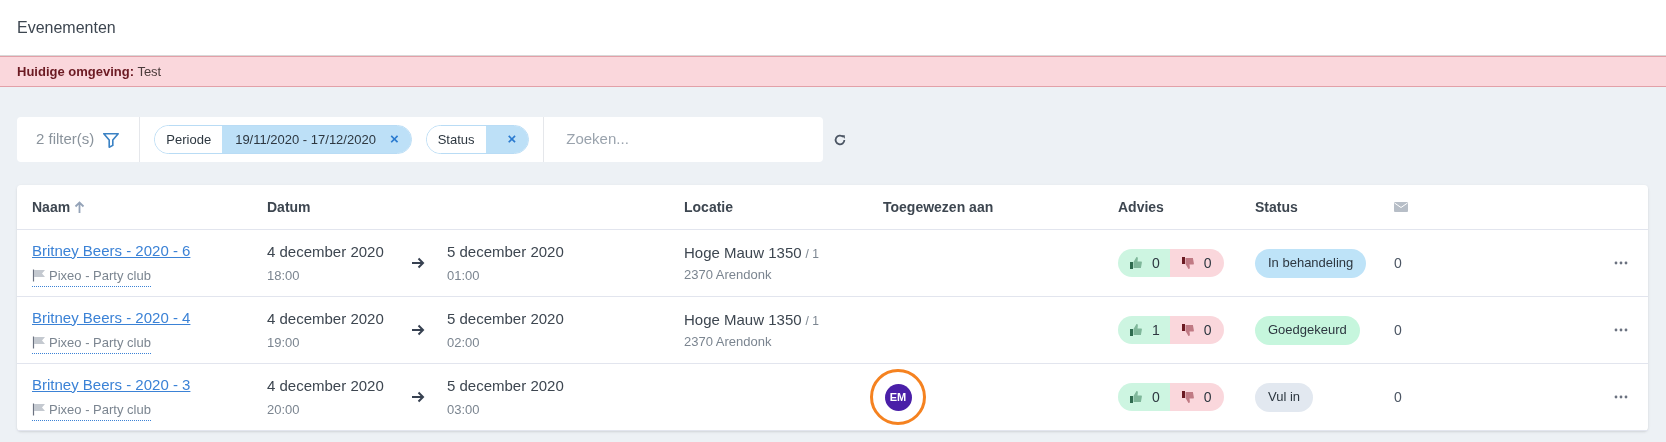  Describe the element at coordinates (89, 71) in the screenshot. I see `environment-label: Huidige omgeving: Test` at that location.